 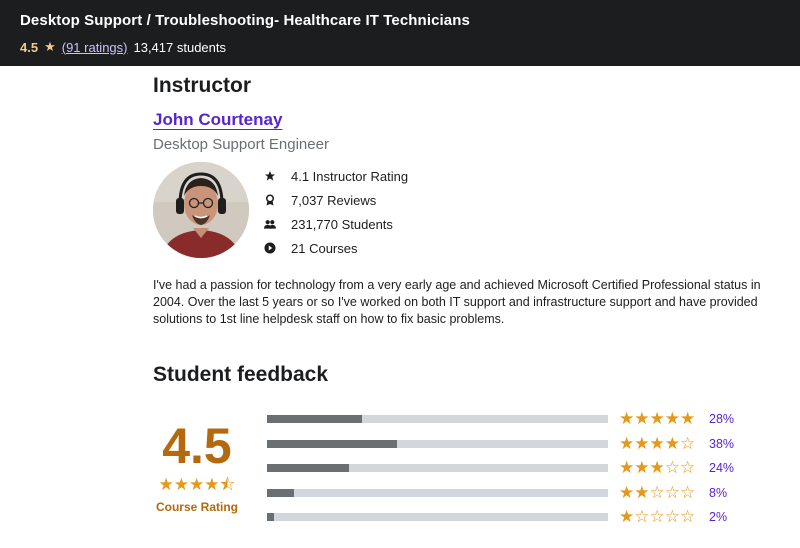 I want to click on rating-row-3: ★★★☆☆ 24%, so click(x=500, y=468).